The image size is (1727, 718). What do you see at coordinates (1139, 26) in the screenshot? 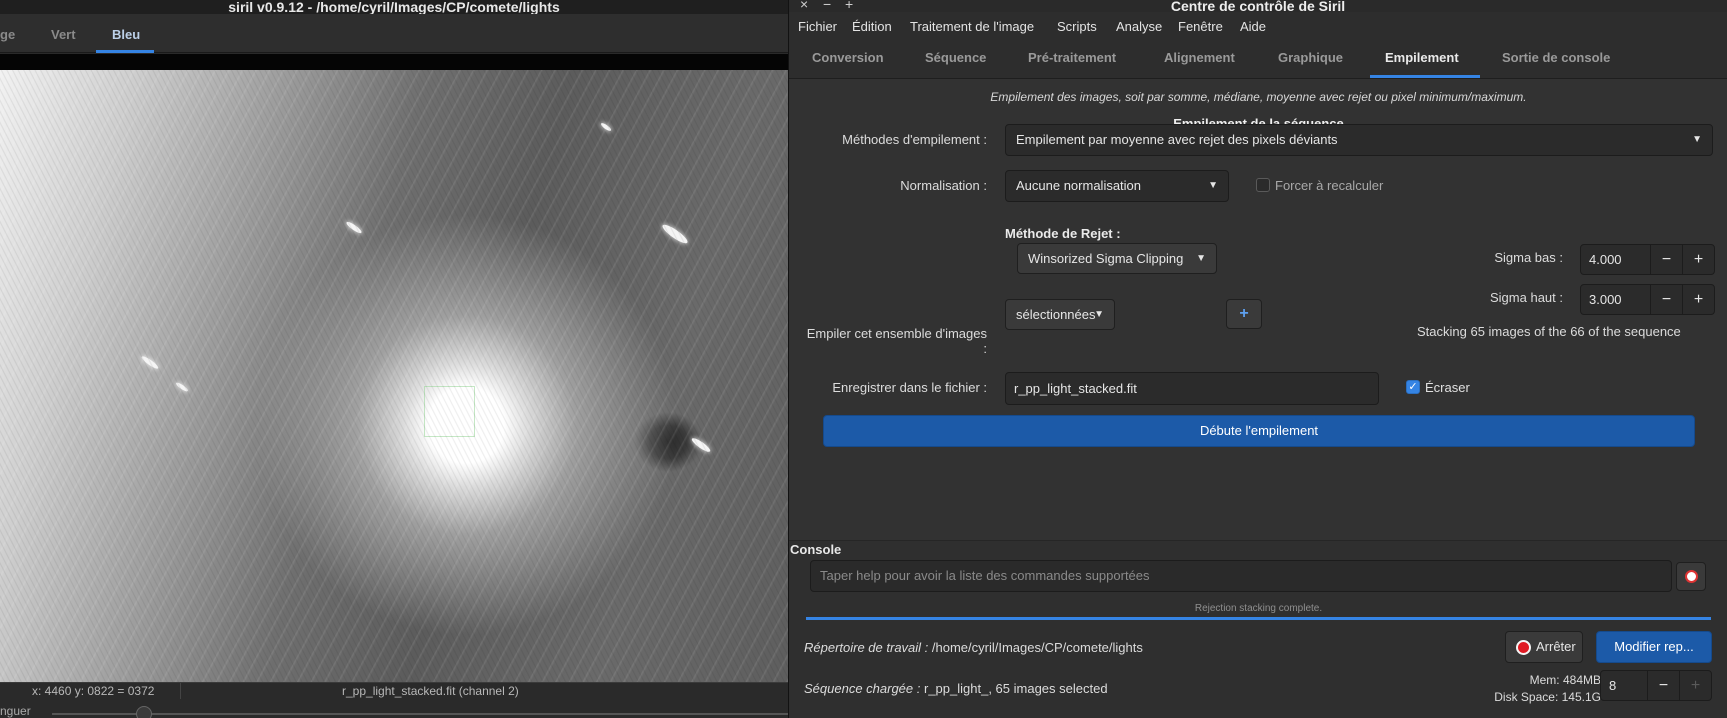
I see `menu-analysis: Analyse` at bounding box center [1139, 26].